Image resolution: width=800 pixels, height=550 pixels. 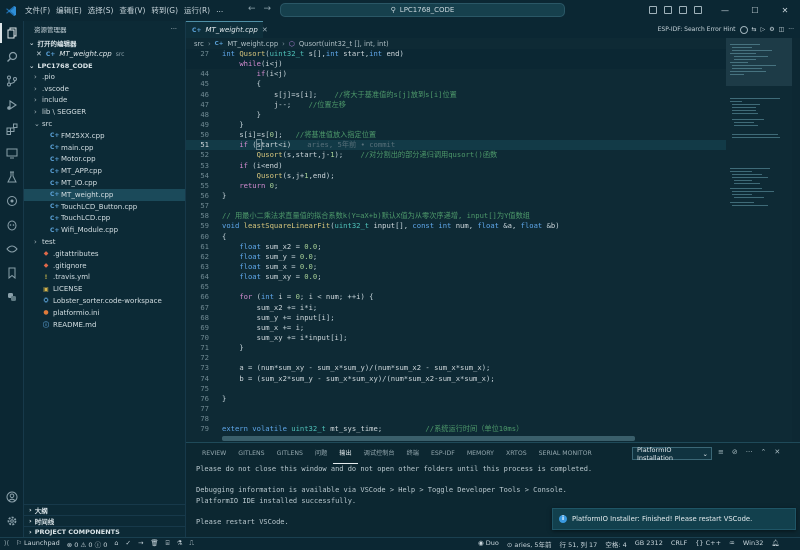 What do you see at coordinates (480, 453) in the screenshot?
I see `tab-memory: MEMORY` at bounding box center [480, 453].